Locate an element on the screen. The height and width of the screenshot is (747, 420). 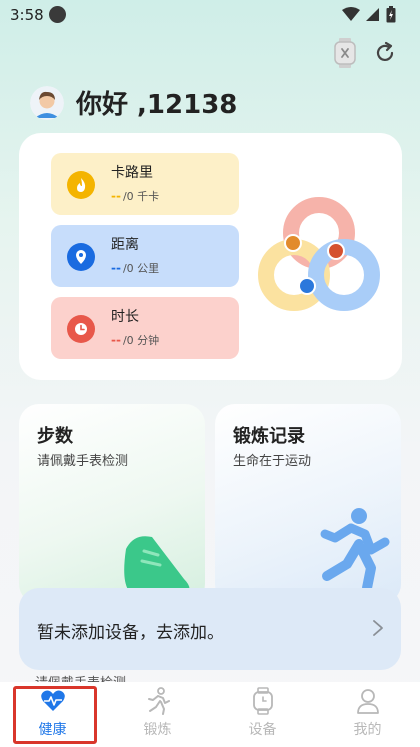
refresh-button is located at coordinates (385, 53).